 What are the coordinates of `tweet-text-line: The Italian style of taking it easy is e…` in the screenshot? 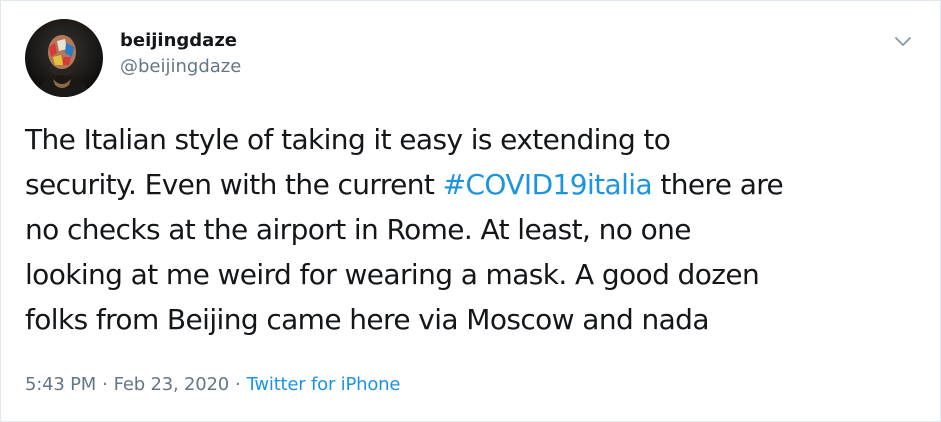 It's located at (348, 139).